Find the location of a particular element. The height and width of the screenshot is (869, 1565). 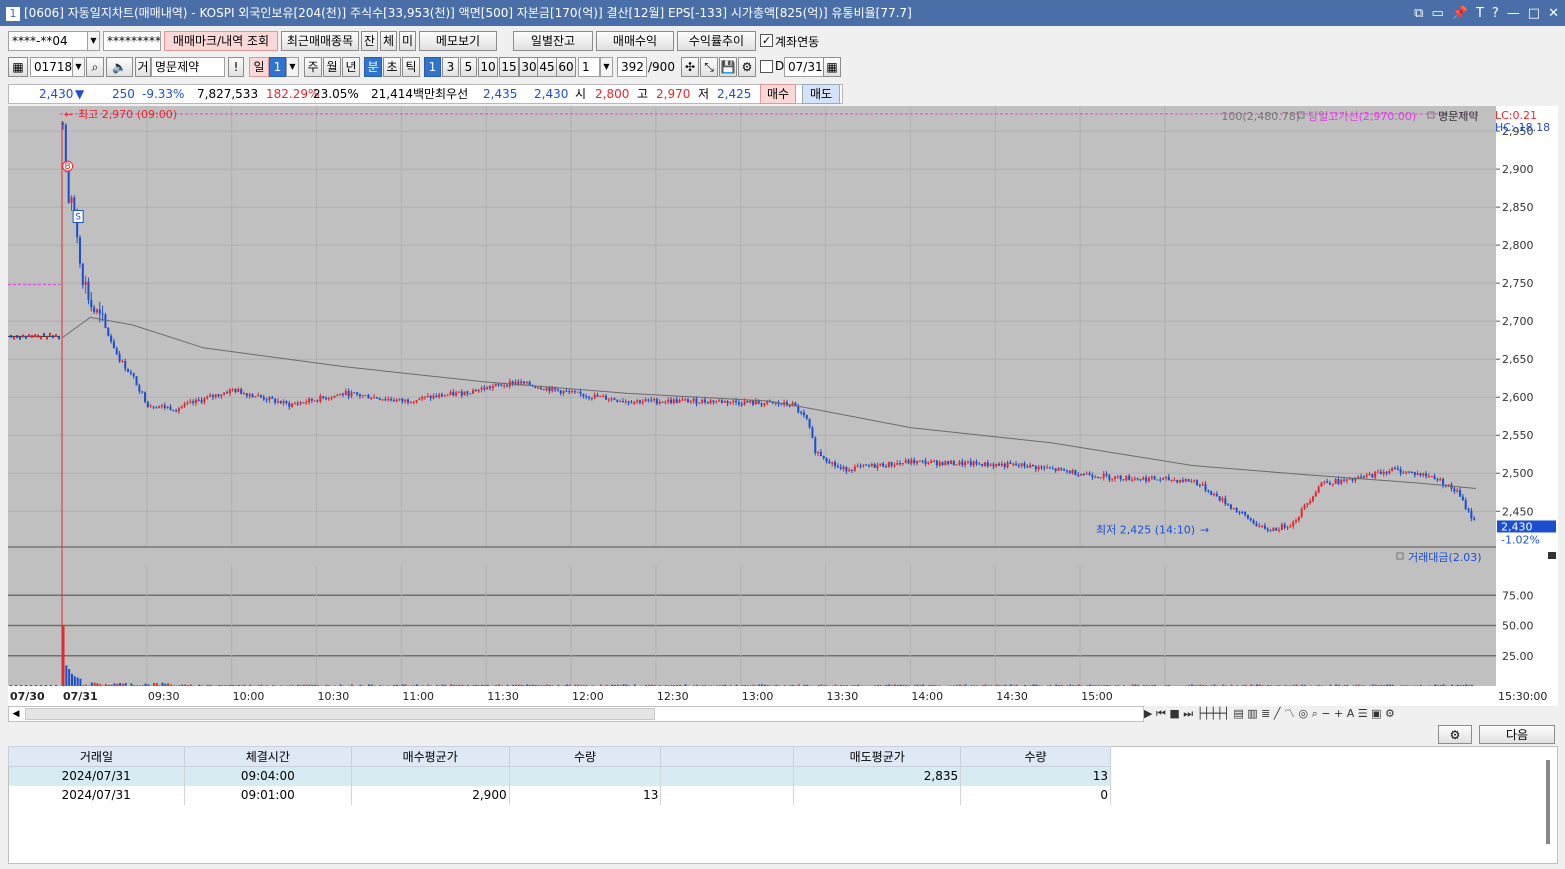

pin-icon: 📌 is located at coordinates (1460, 13).